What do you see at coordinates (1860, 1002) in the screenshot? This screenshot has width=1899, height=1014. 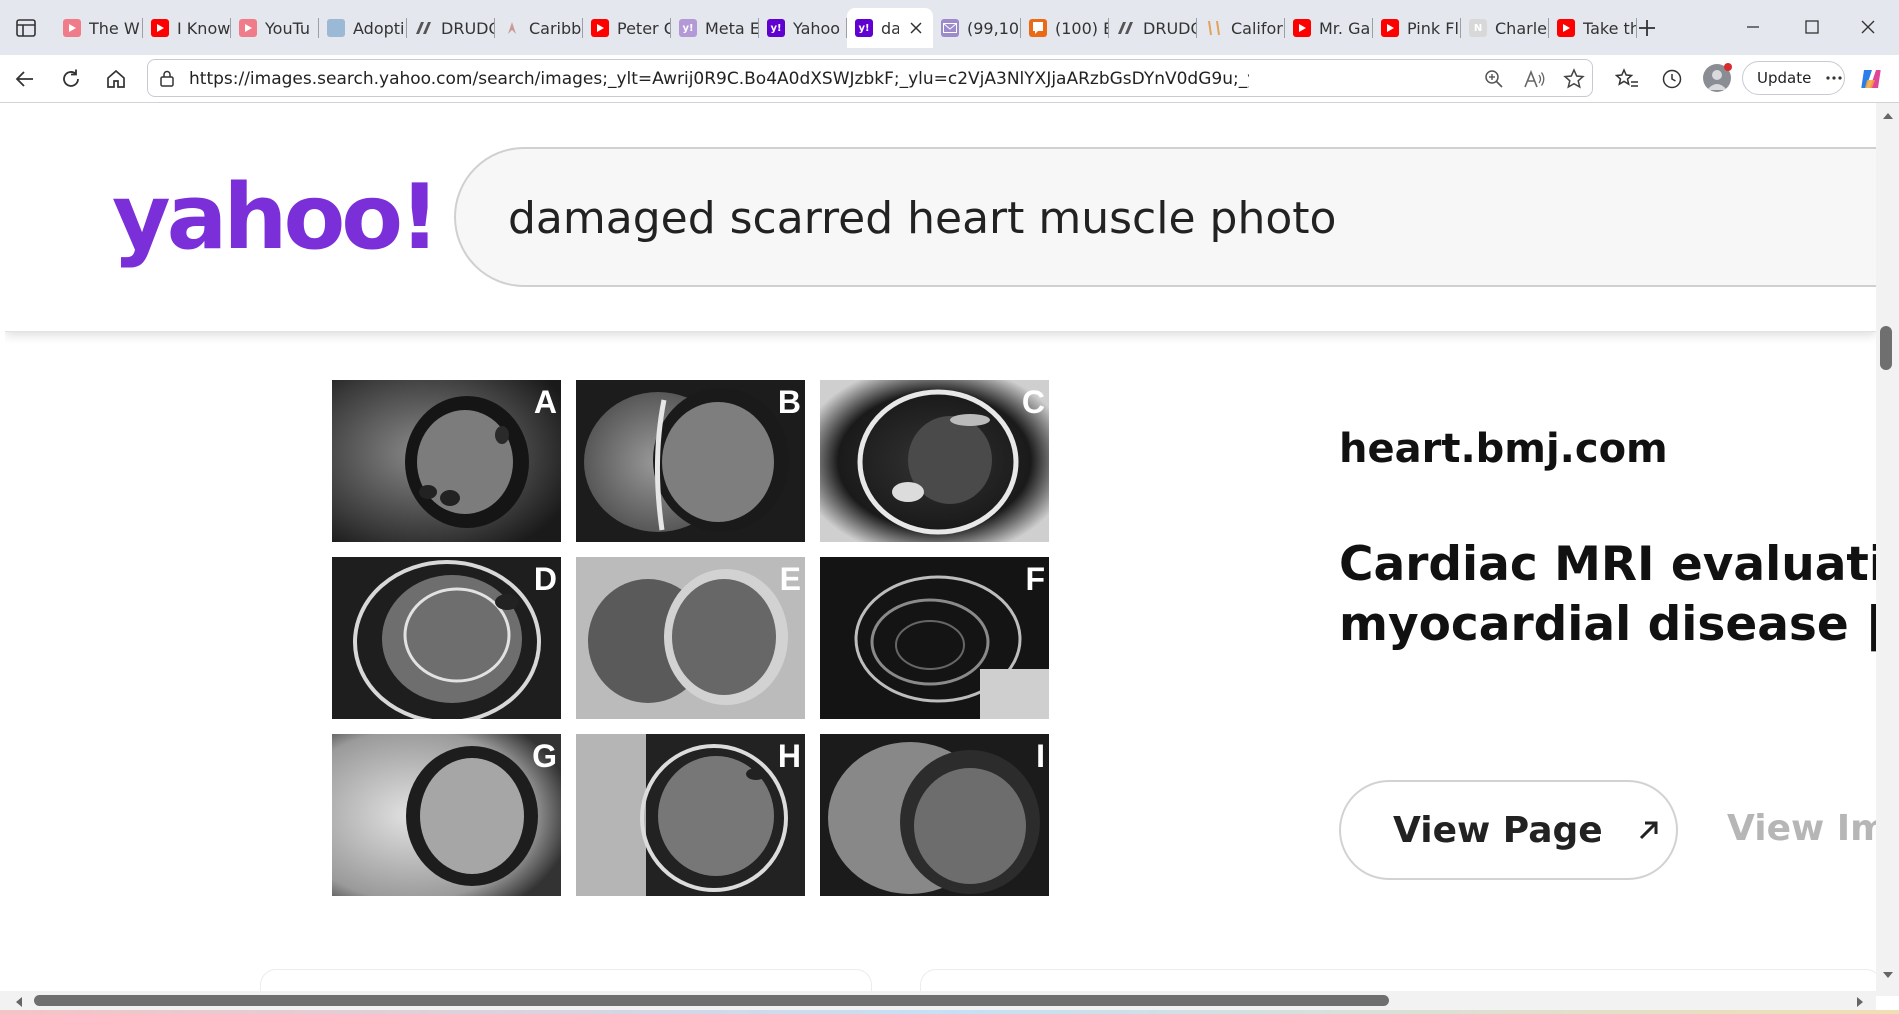 I see `scroll-right-arrow-icon` at bounding box center [1860, 1002].